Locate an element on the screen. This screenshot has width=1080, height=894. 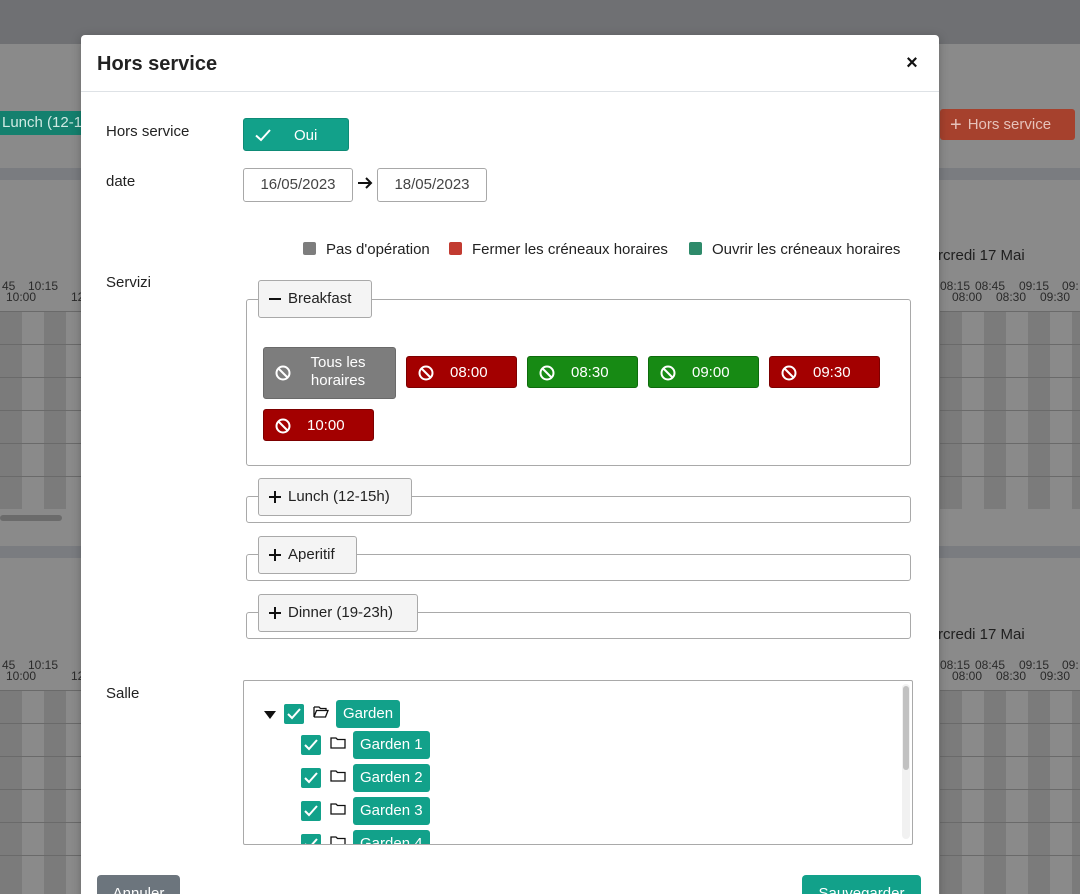
aperitif-expand-button: Aperitif is located at coordinates (307, 555).